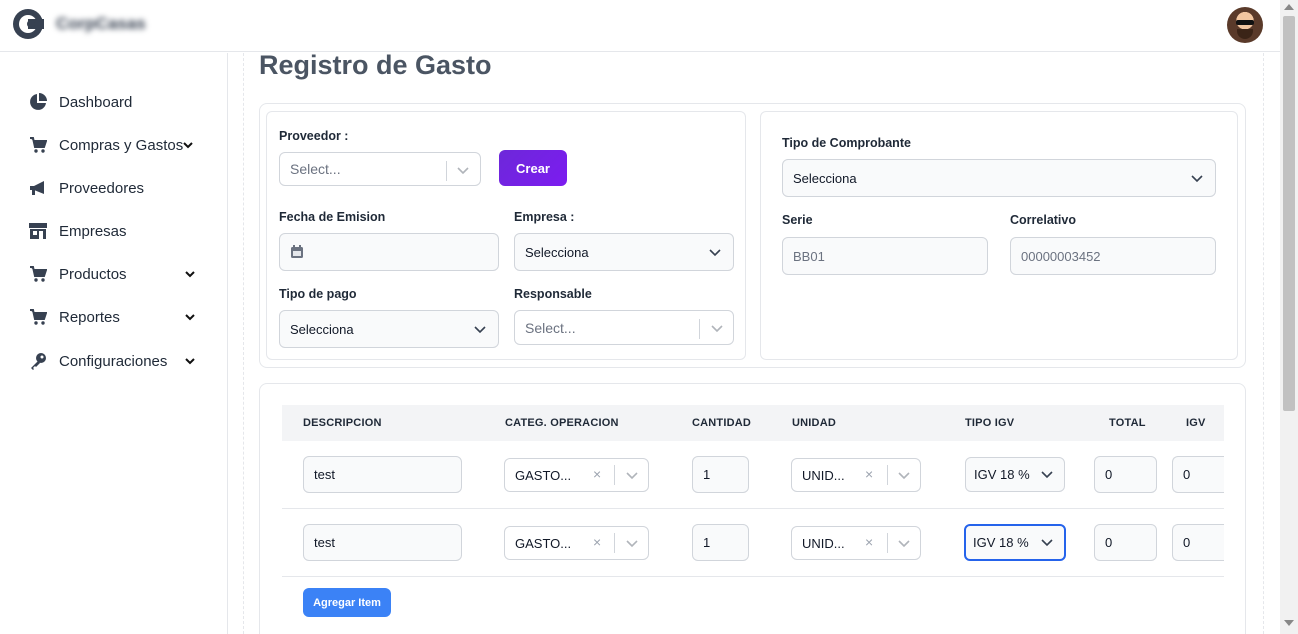 The width and height of the screenshot is (1298, 634). I want to click on fecha-emision-label: Fecha de Emision, so click(332, 217).